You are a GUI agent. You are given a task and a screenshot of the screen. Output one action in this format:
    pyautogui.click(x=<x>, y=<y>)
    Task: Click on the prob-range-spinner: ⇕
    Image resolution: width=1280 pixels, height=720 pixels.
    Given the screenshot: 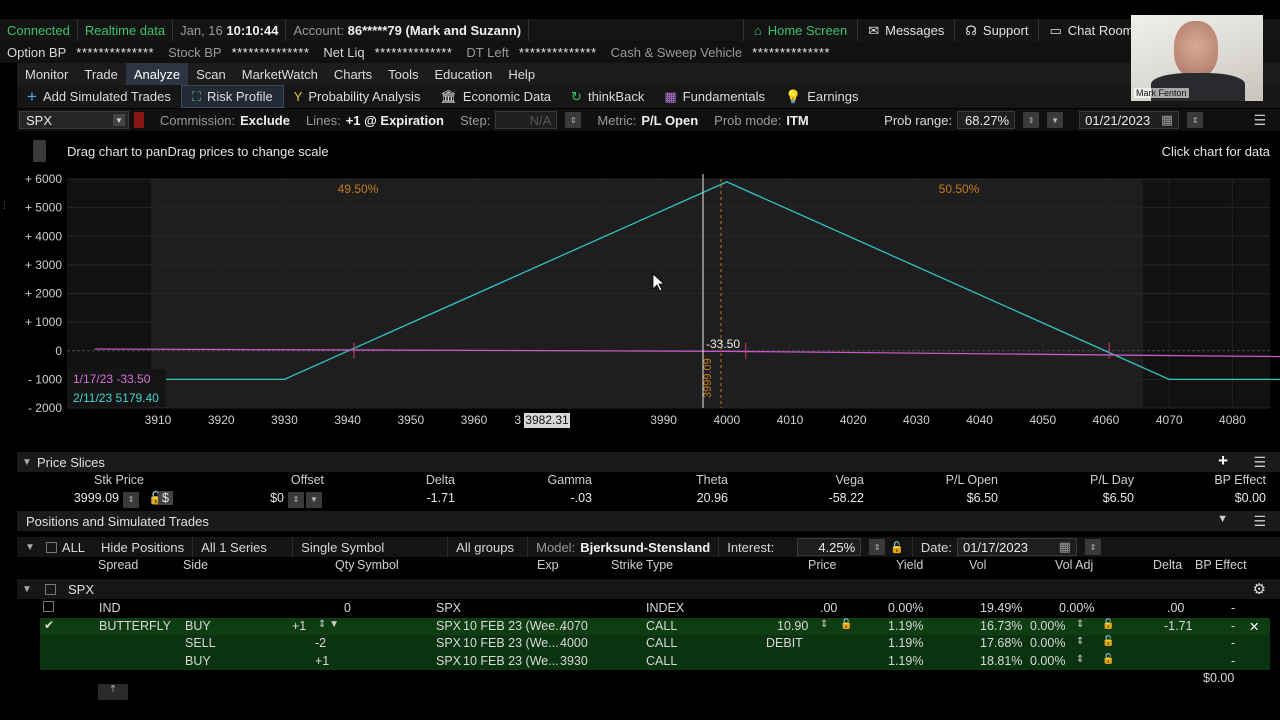 What is the action you would take?
    pyautogui.click(x=1031, y=120)
    